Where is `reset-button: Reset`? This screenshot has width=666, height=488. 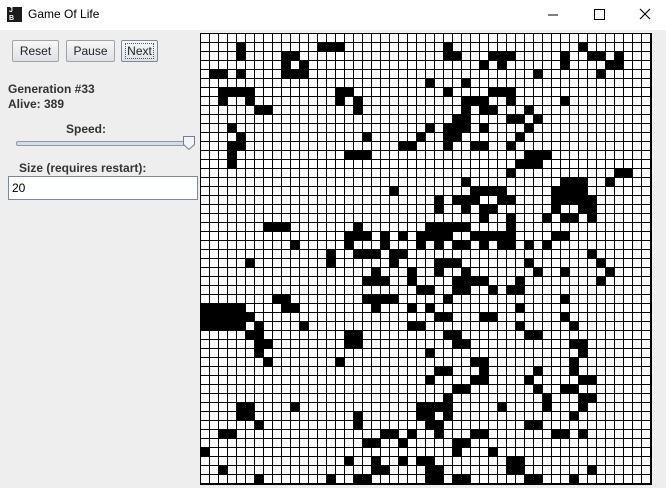
reset-button: Reset is located at coordinates (35, 51).